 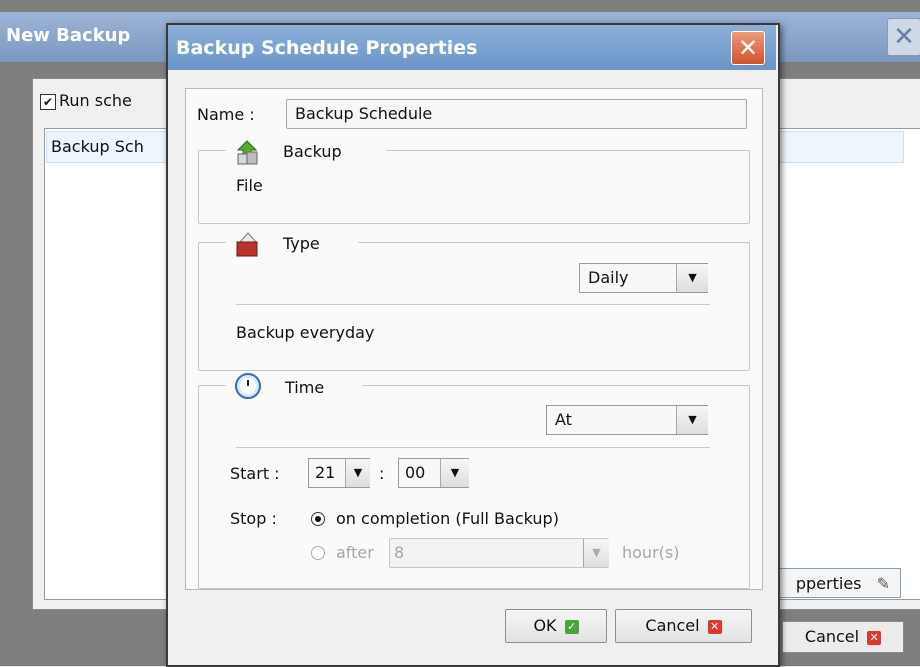 What do you see at coordinates (545, 625) in the screenshot?
I see `ok-button-label: OK` at bounding box center [545, 625].